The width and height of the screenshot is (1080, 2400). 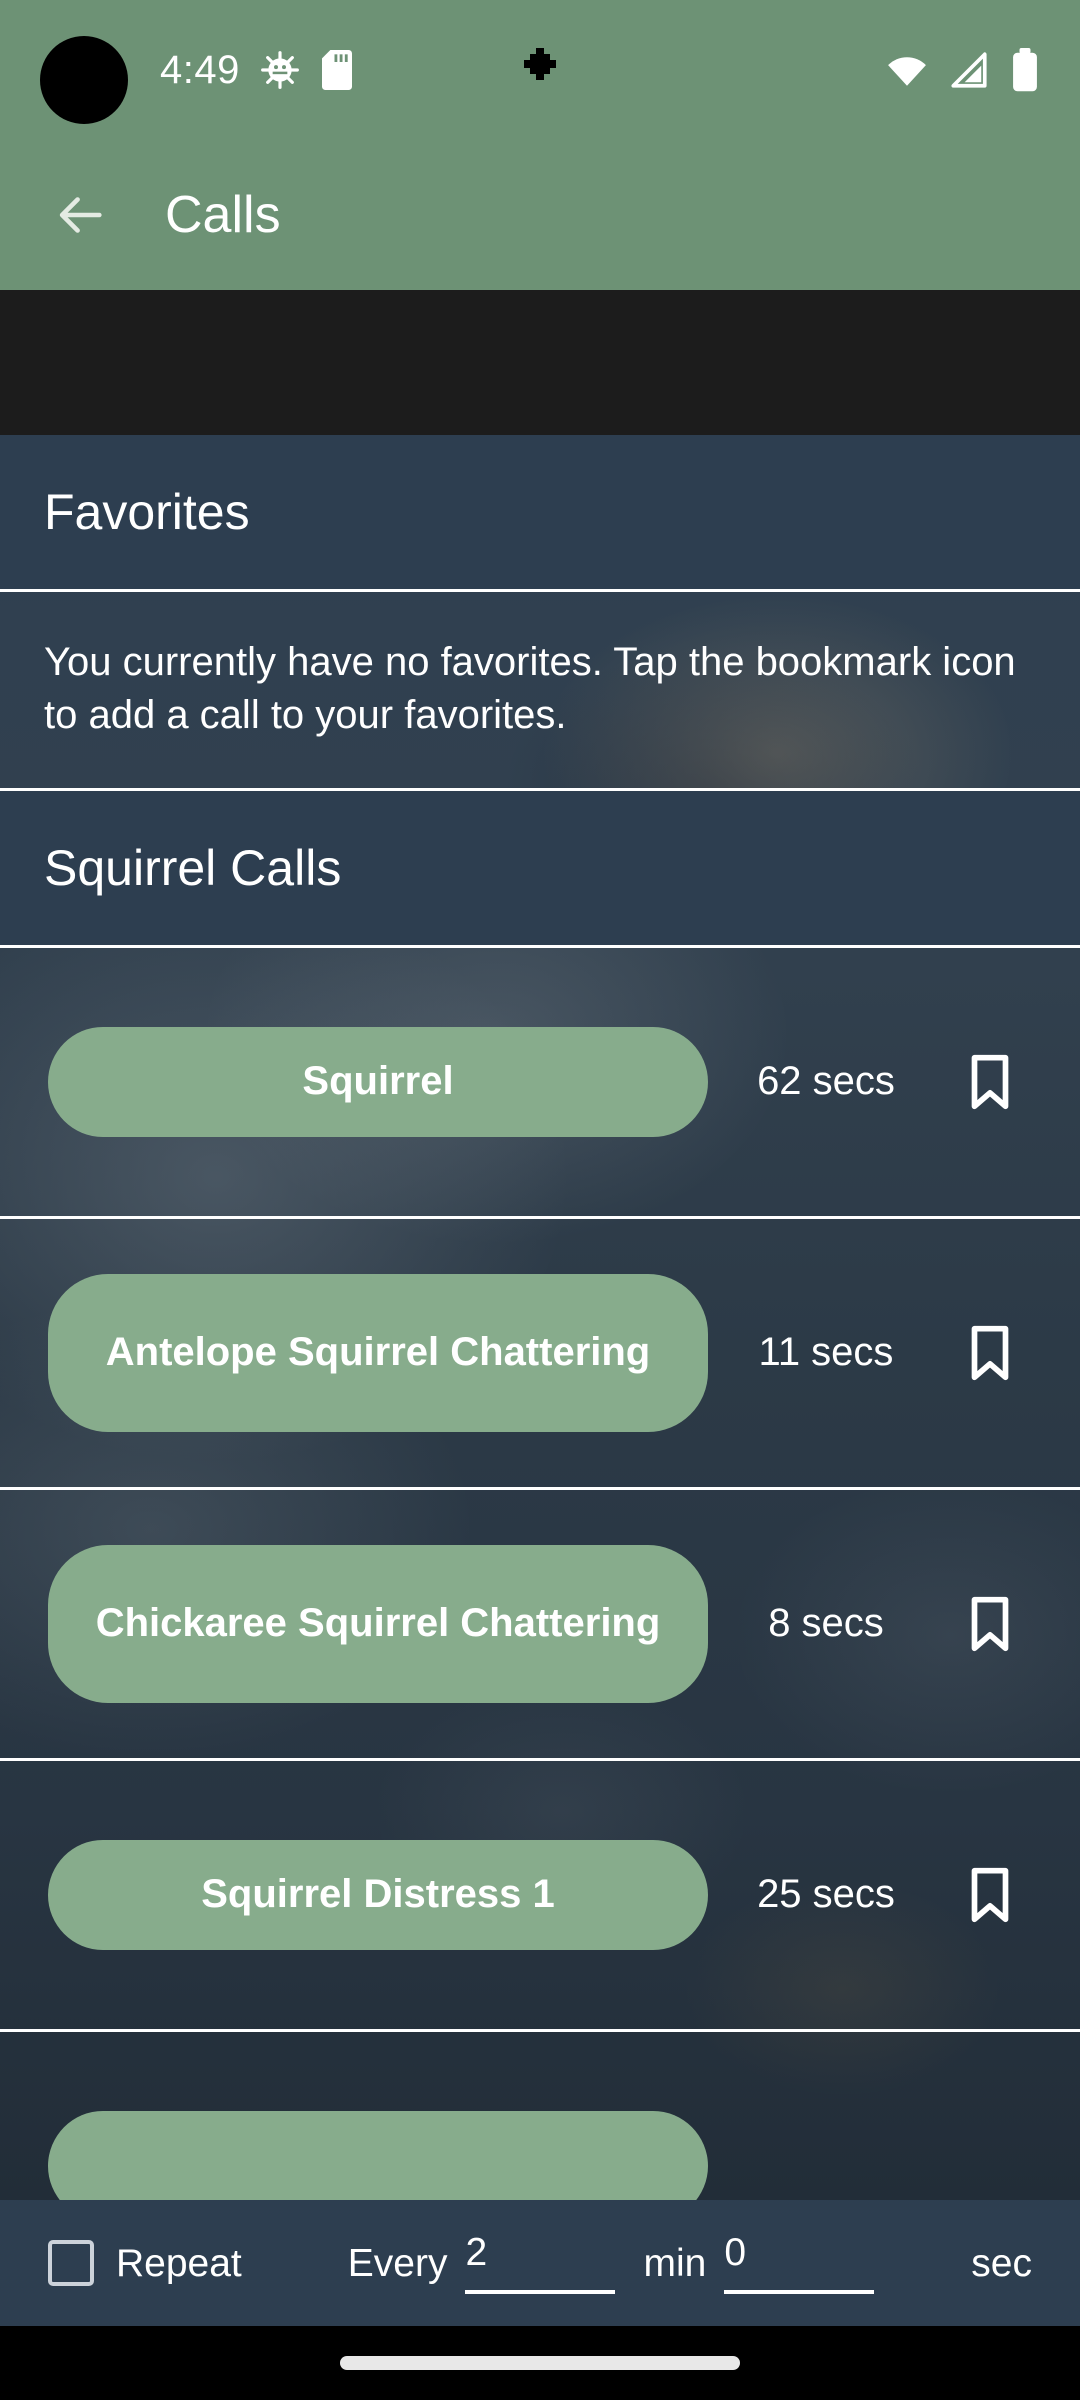 I want to click on back-button, so click(x=80, y=215).